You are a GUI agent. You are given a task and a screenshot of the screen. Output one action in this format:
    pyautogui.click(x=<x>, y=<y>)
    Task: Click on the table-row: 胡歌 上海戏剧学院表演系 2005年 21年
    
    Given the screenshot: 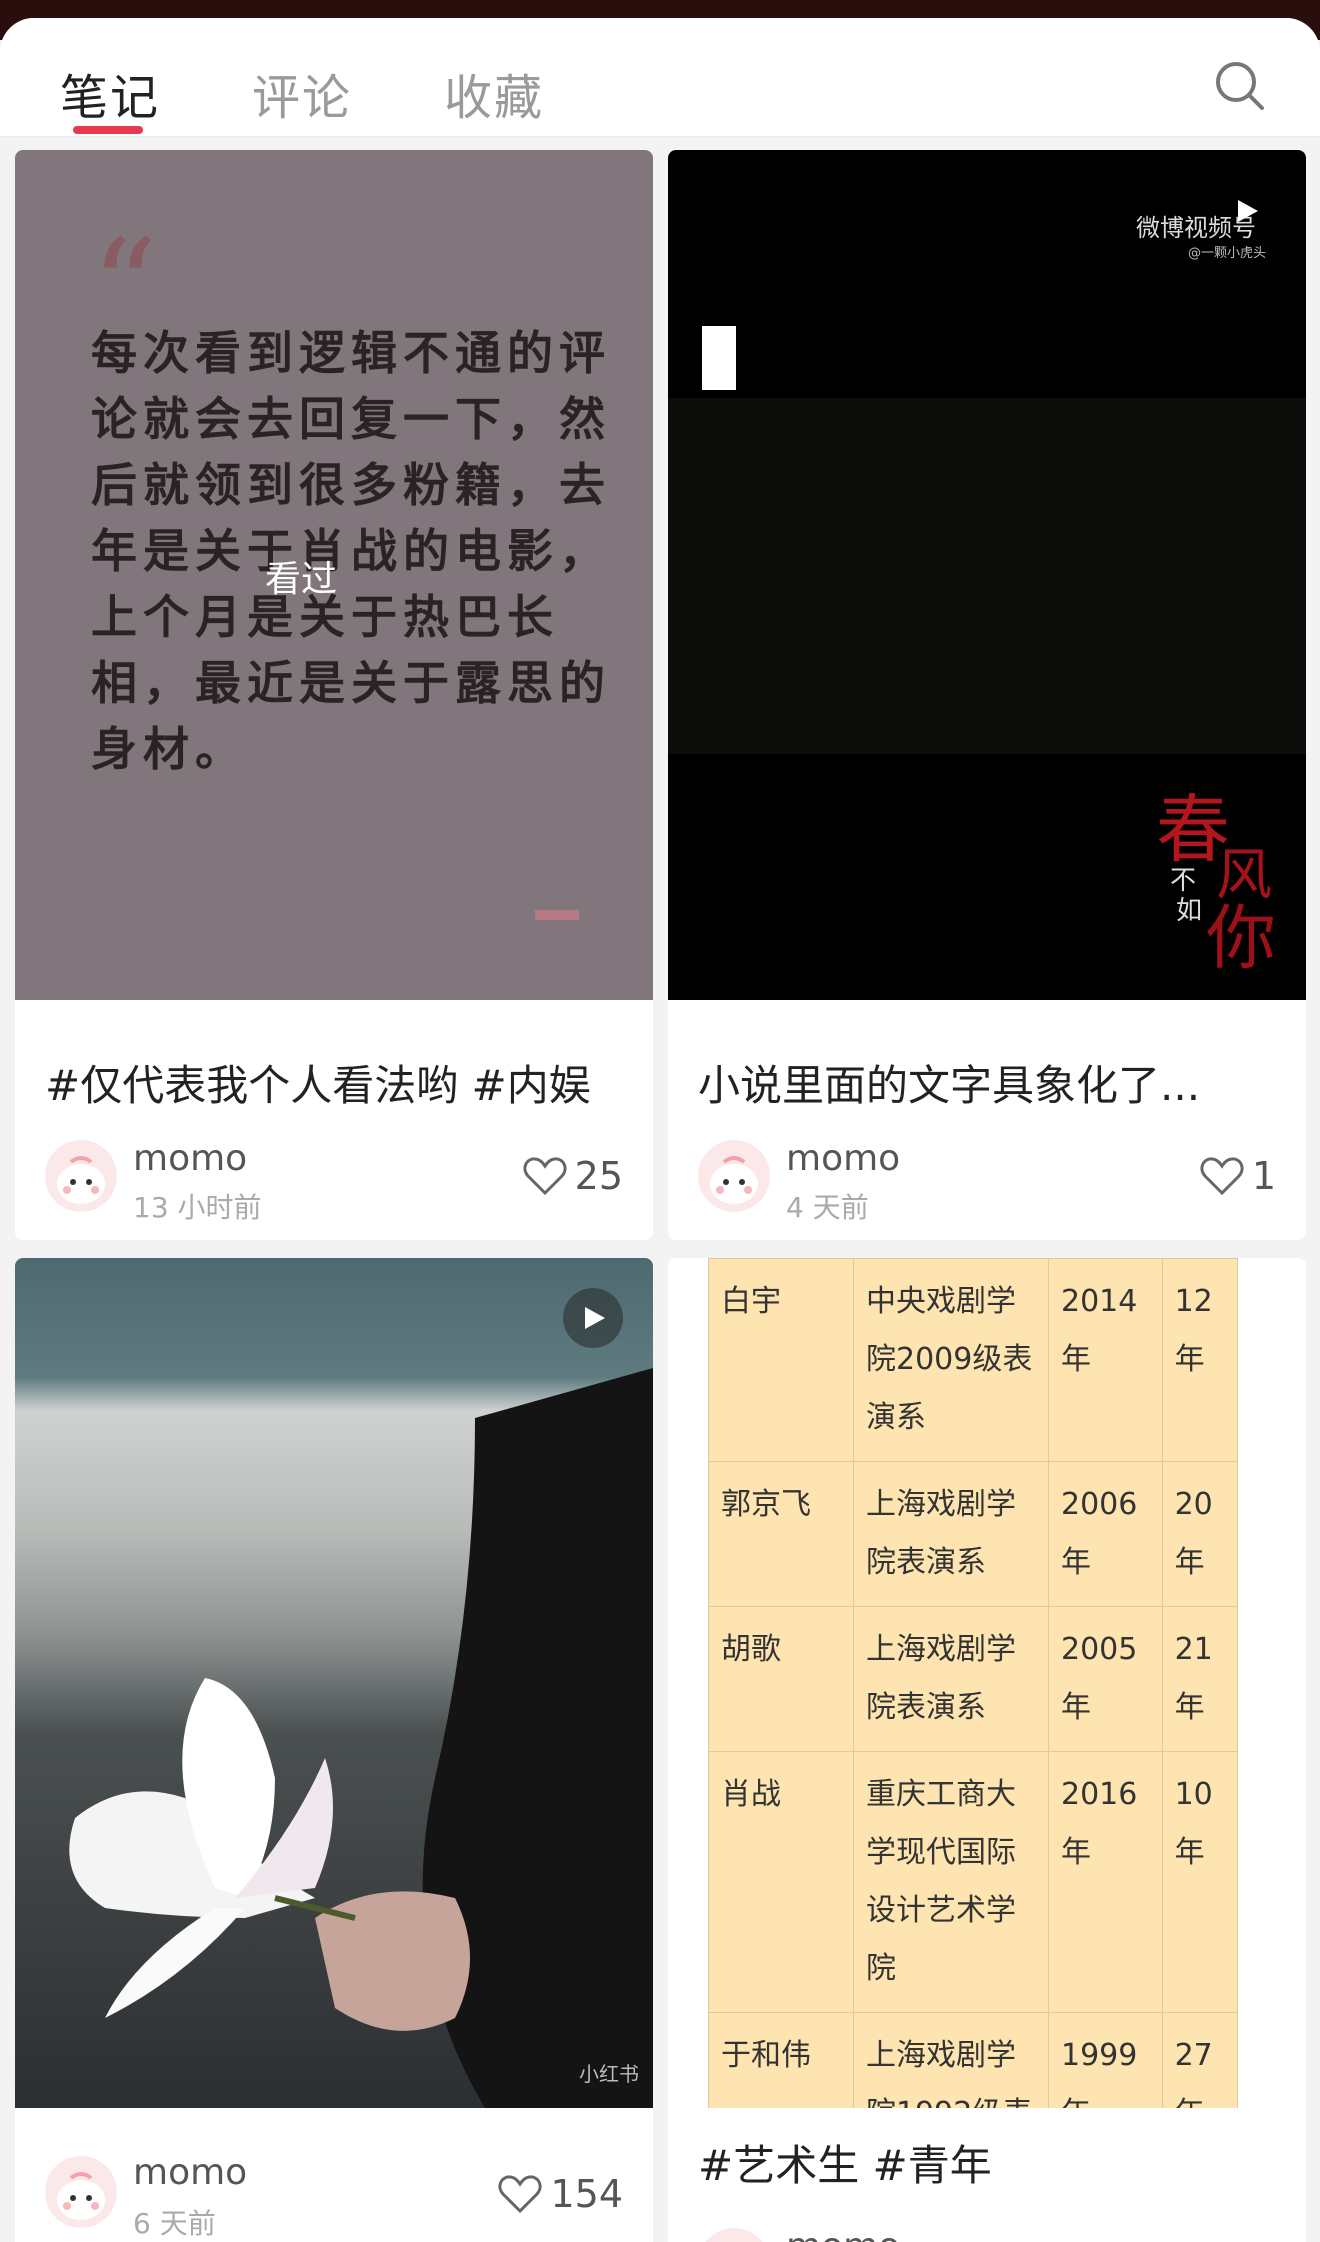 What is the action you would take?
    pyautogui.click(x=973, y=1679)
    